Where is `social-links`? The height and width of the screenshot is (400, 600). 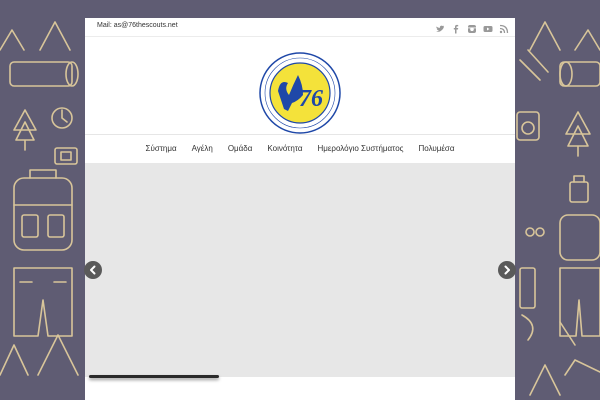 social-links is located at coordinates (472, 27).